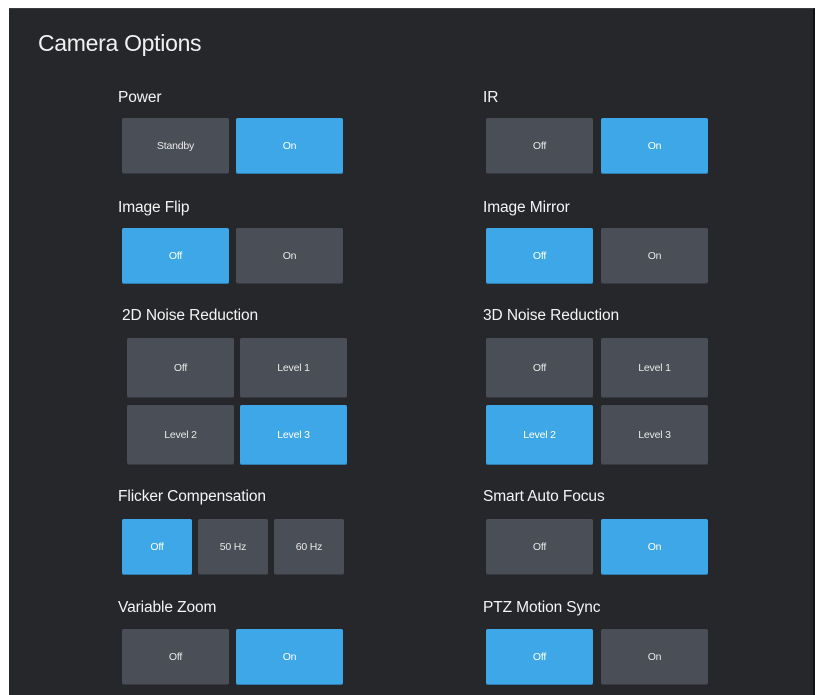 Image resolution: width=817 pixels, height=695 pixels. Describe the element at coordinates (233, 547) in the screenshot. I see `flicker-50hz-button: 50 Hz` at that location.